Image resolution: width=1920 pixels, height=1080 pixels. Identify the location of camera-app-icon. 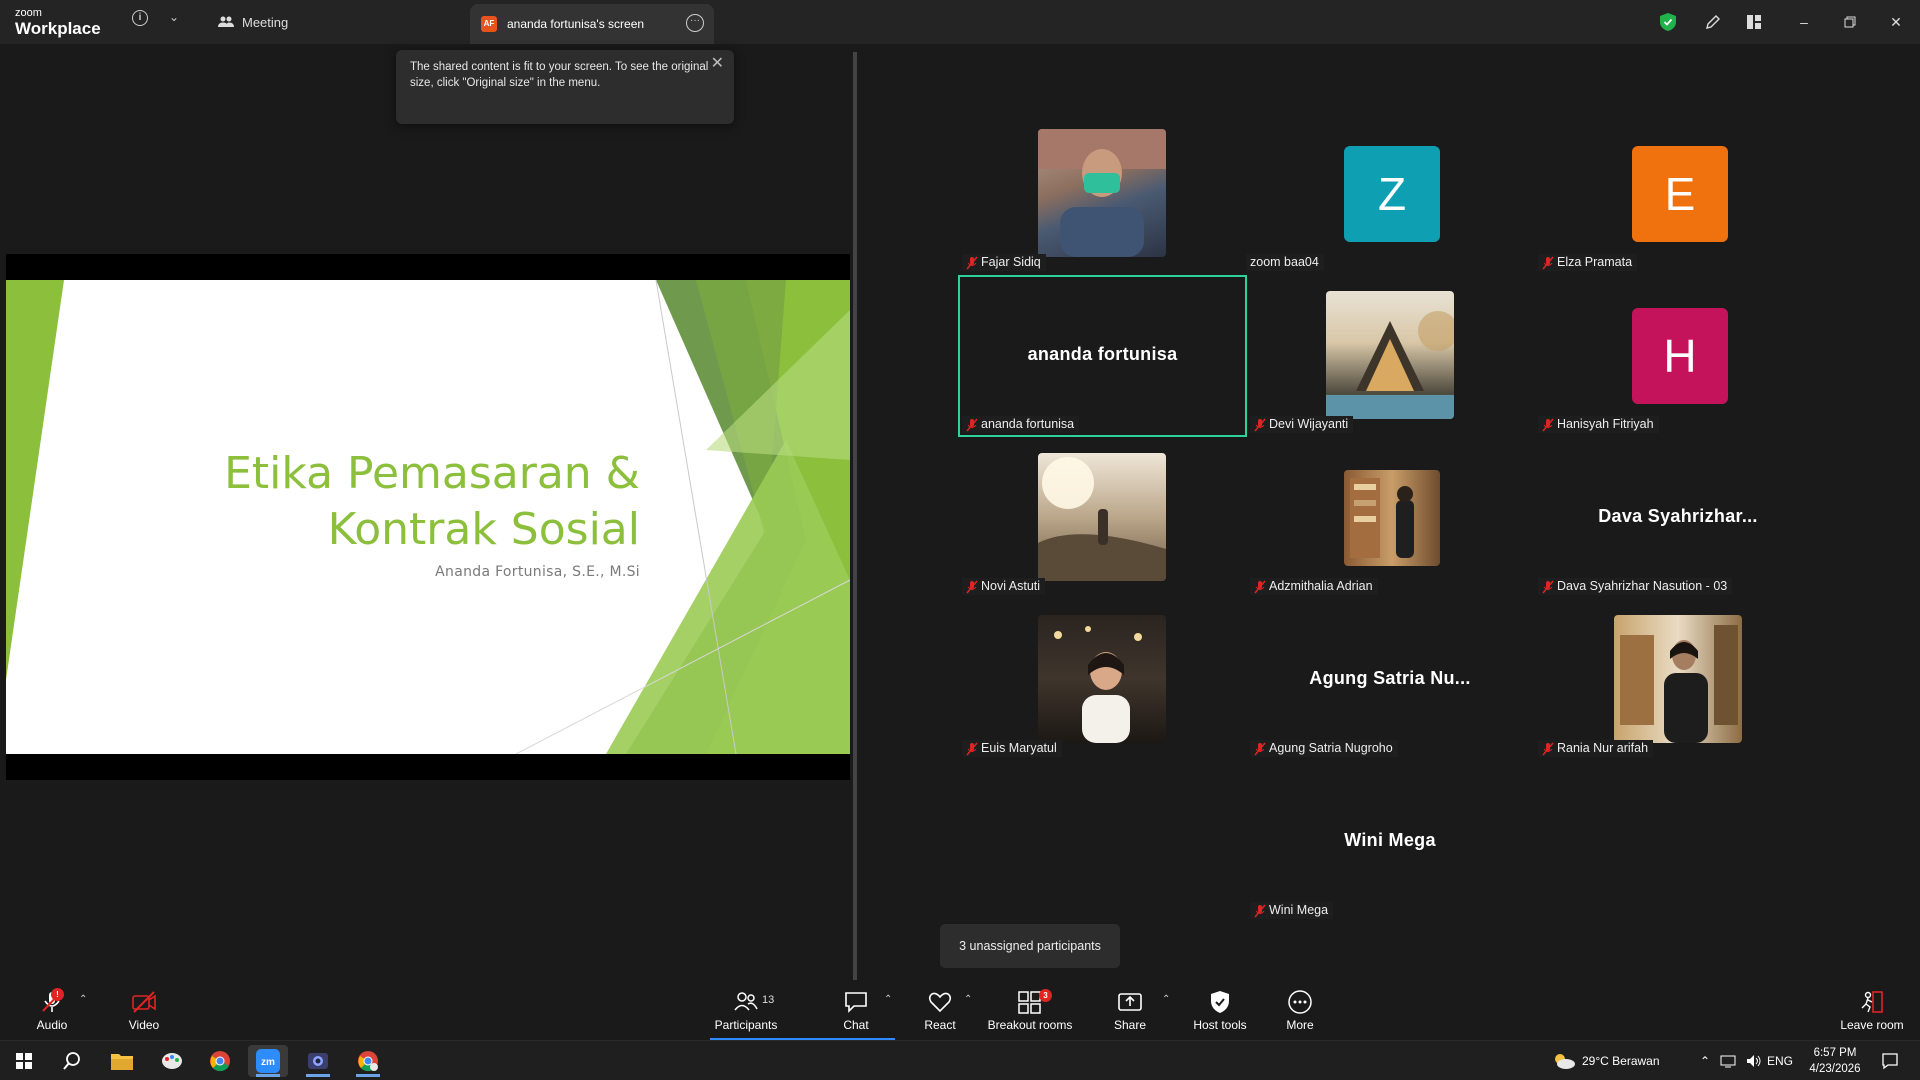
(318, 1061).